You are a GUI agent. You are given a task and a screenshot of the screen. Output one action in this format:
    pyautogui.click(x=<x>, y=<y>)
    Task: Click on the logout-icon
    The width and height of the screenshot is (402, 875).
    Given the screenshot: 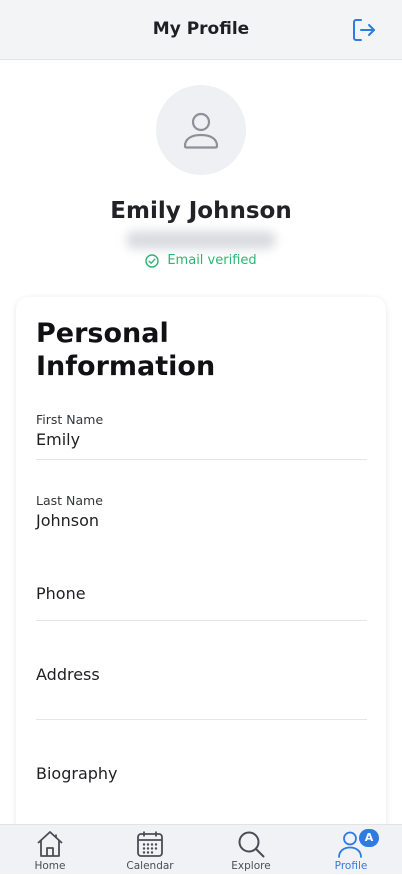 What is the action you would take?
    pyautogui.click(x=364, y=30)
    